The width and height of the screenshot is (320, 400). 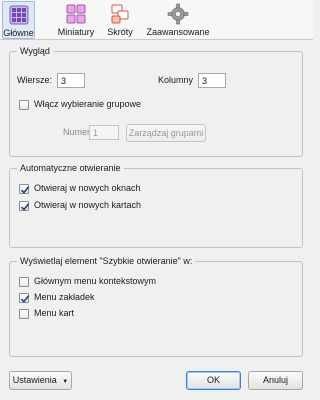 I want to click on settings-label: Ustawienia, so click(x=34, y=380).